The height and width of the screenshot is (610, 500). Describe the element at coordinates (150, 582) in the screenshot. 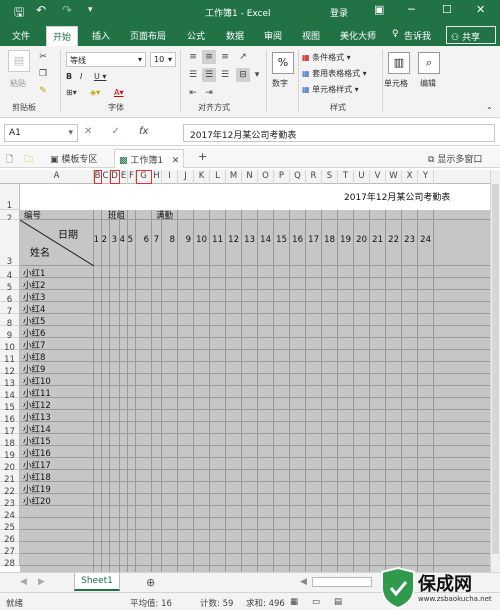

I see `add-sheet-icon: ⊕` at that location.